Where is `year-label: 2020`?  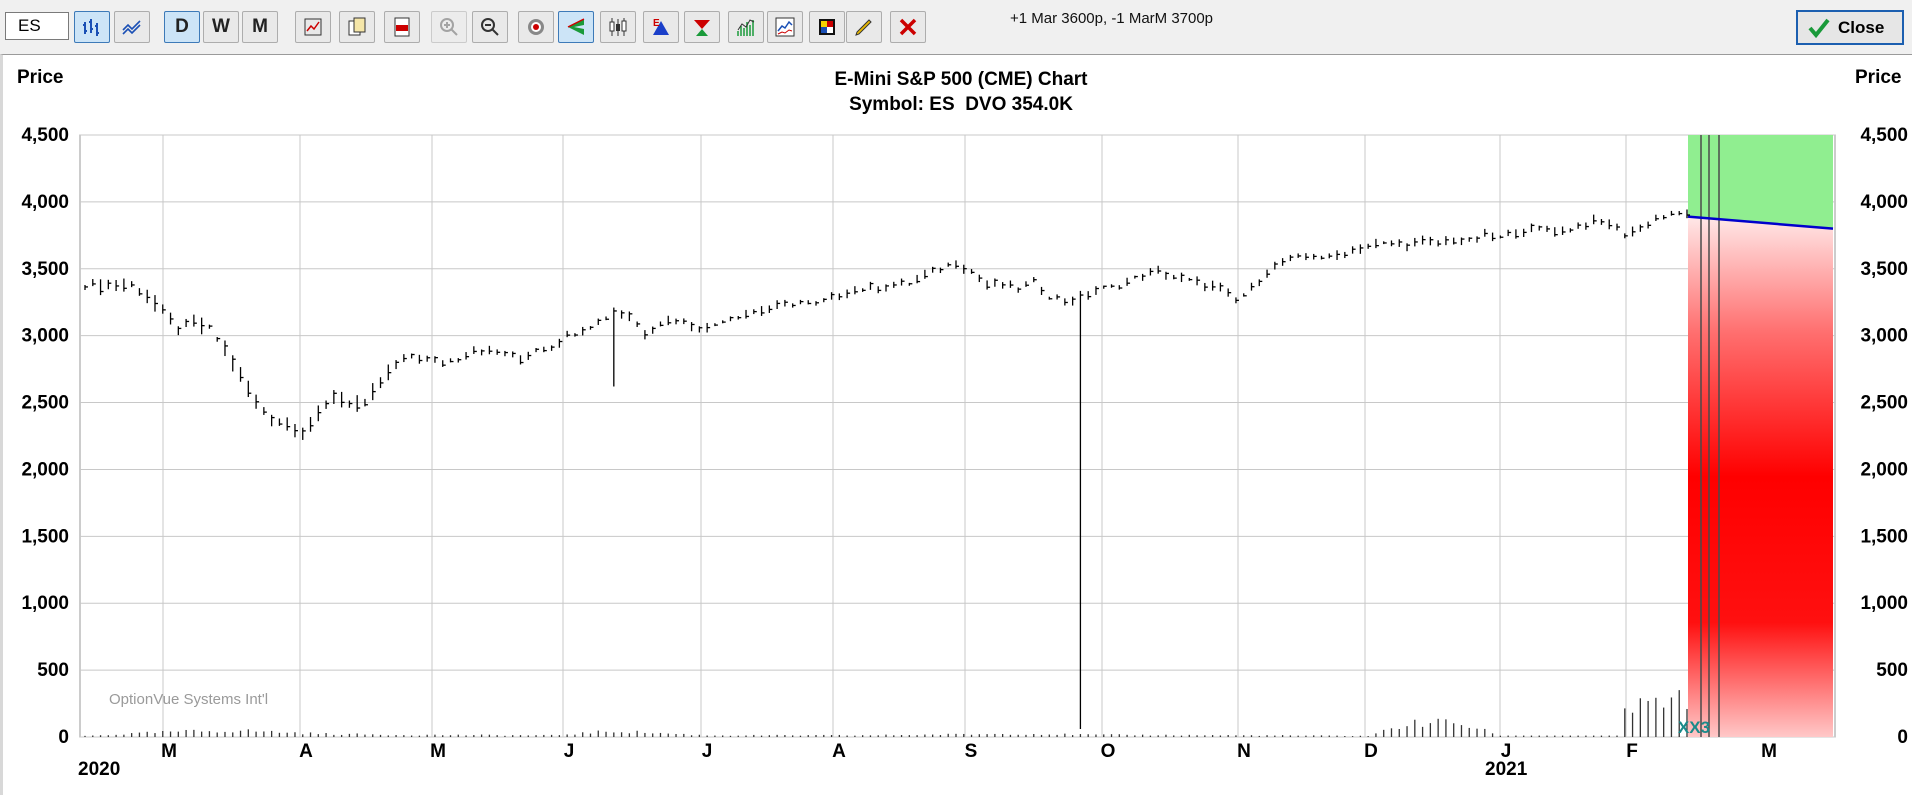
year-label: 2020 is located at coordinates (99, 769).